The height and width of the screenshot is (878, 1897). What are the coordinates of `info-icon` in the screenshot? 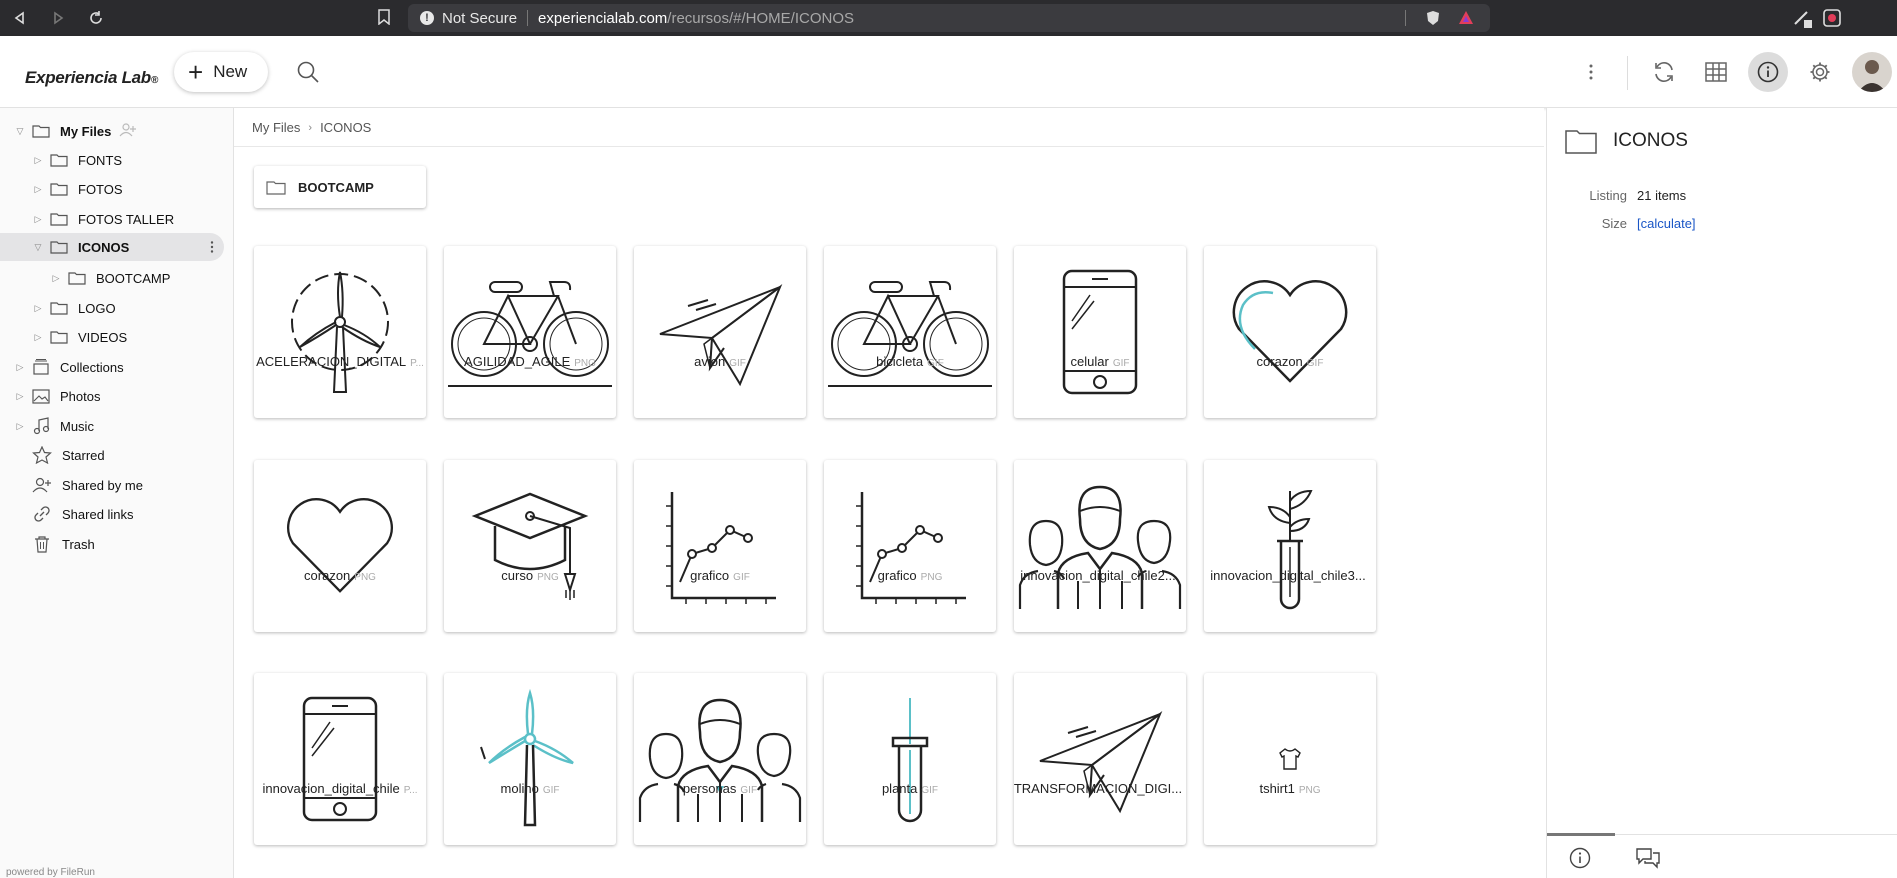 It's located at (1768, 72).